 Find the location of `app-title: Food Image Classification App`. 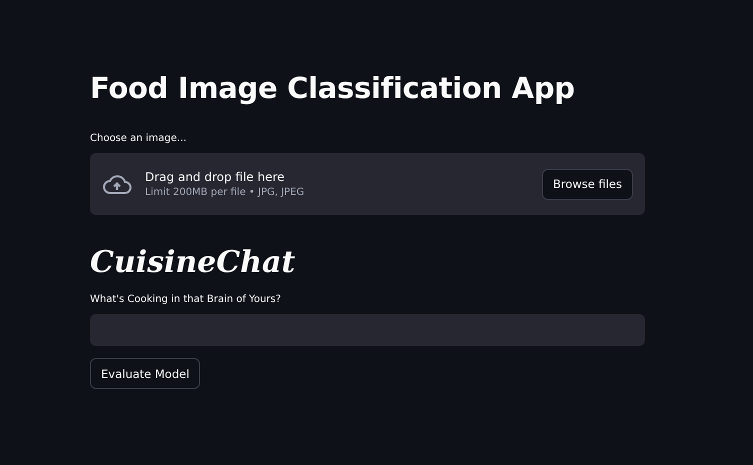

app-title: Food Image Classification App is located at coordinates (333, 88).